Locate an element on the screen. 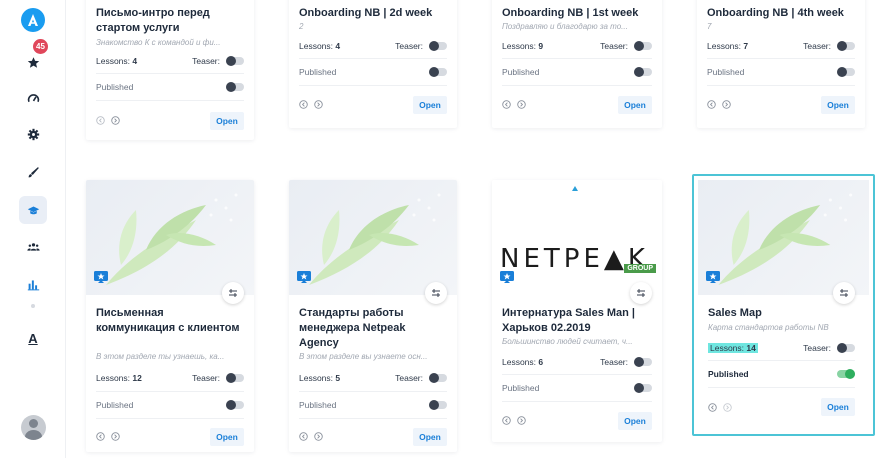  sidebar-item-design is located at coordinates (33, 172).